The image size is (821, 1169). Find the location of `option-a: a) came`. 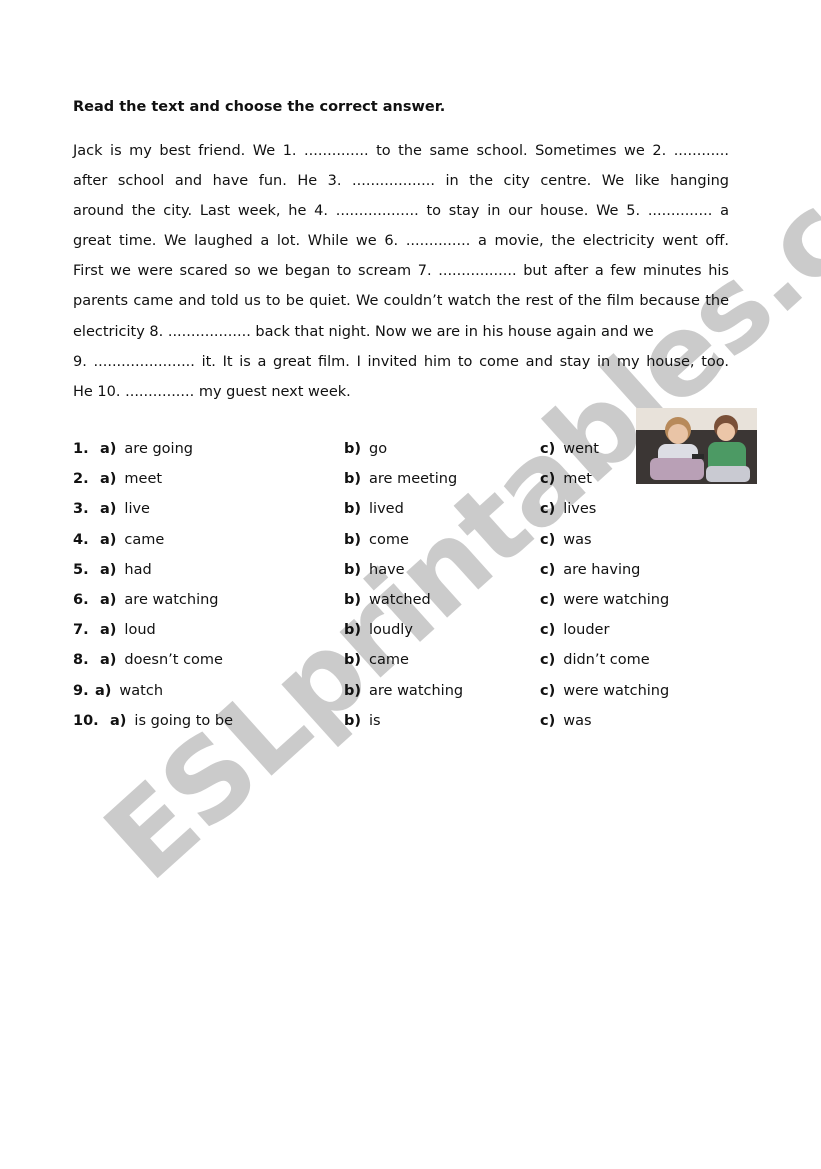

option-a: a) came is located at coordinates (132, 540).